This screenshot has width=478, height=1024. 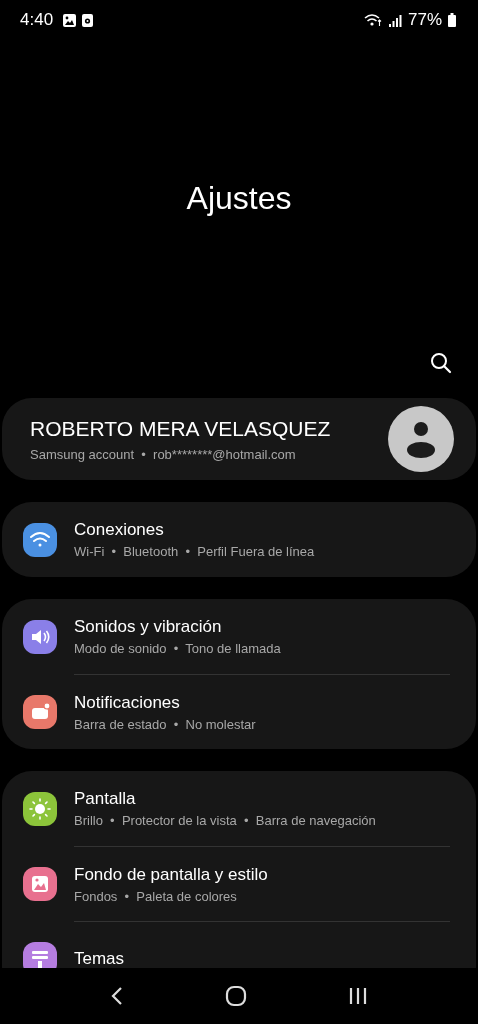 I want to click on setting-title: Fondo de pantalla y estilo, so click(x=262, y=874).